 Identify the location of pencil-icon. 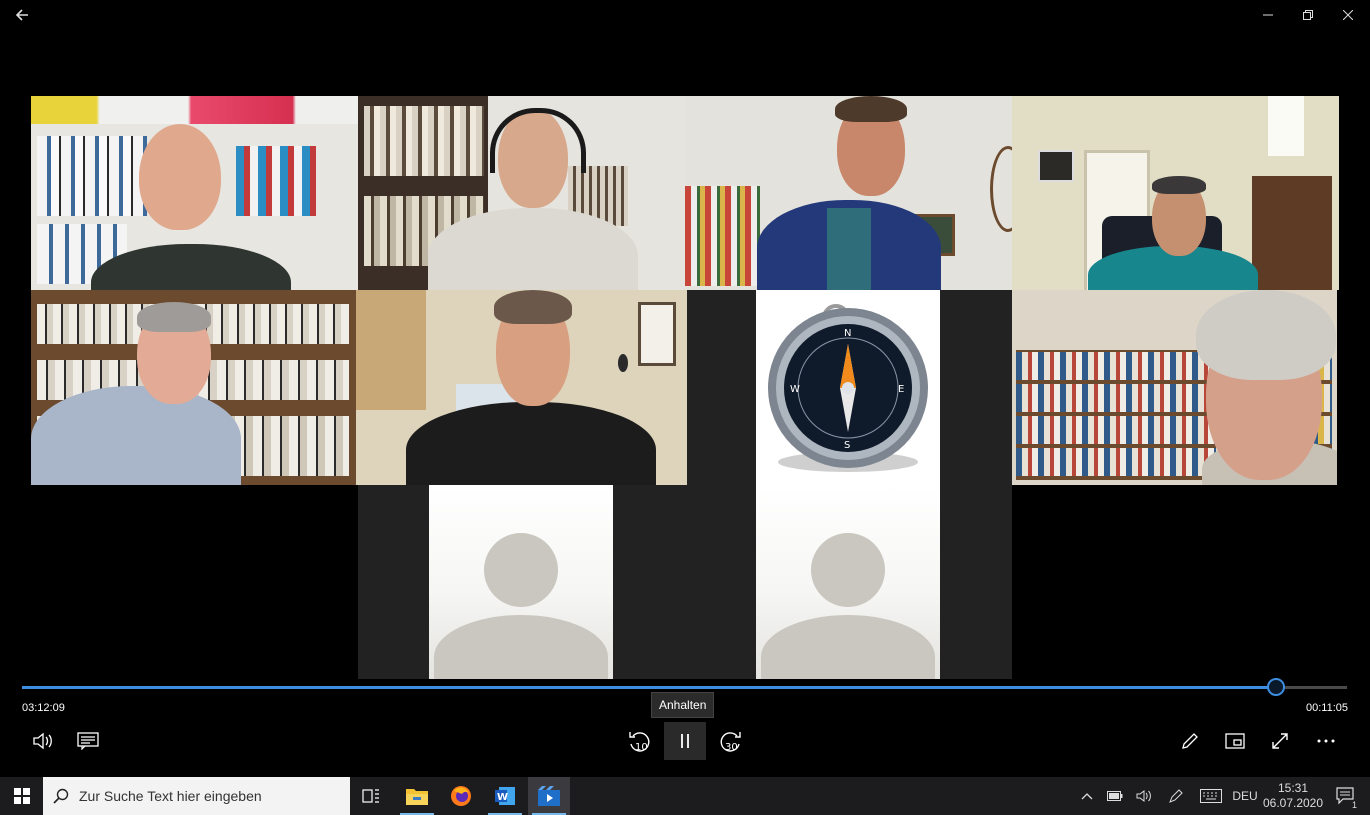
(1190, 741).